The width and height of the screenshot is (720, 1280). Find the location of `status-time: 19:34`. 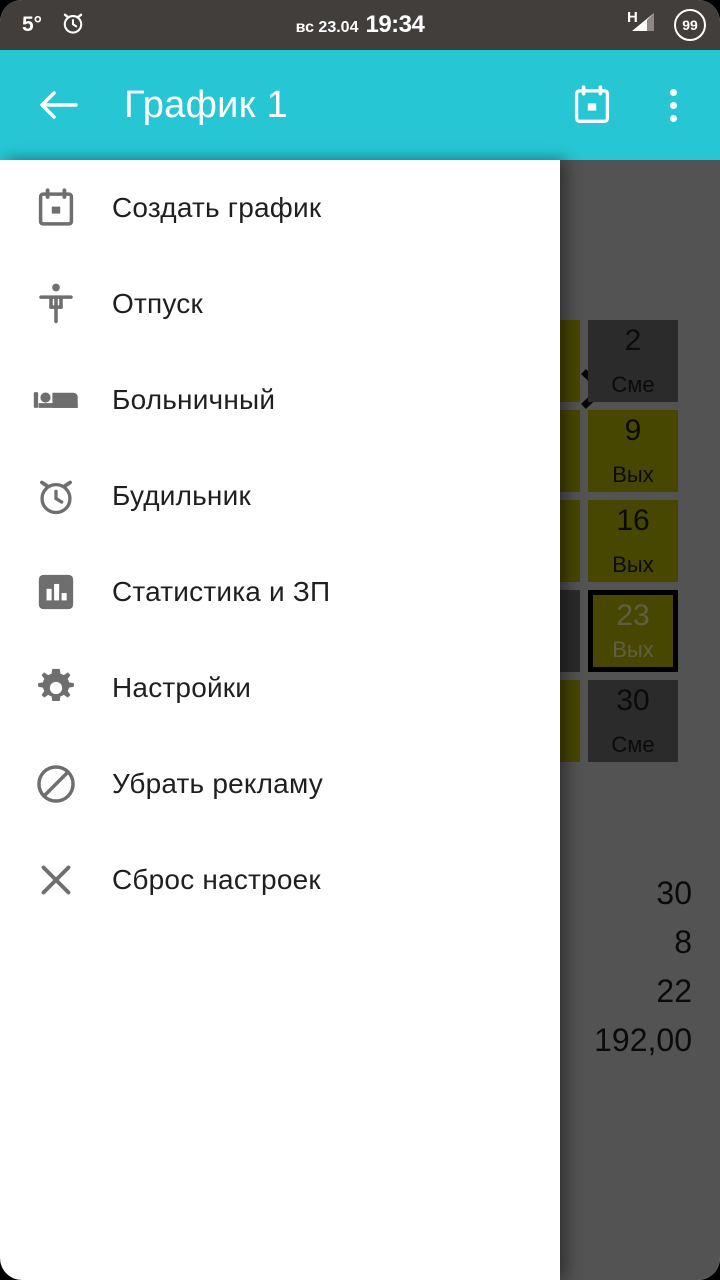

status-time: 19:34 is located at coordinates (395, 24).